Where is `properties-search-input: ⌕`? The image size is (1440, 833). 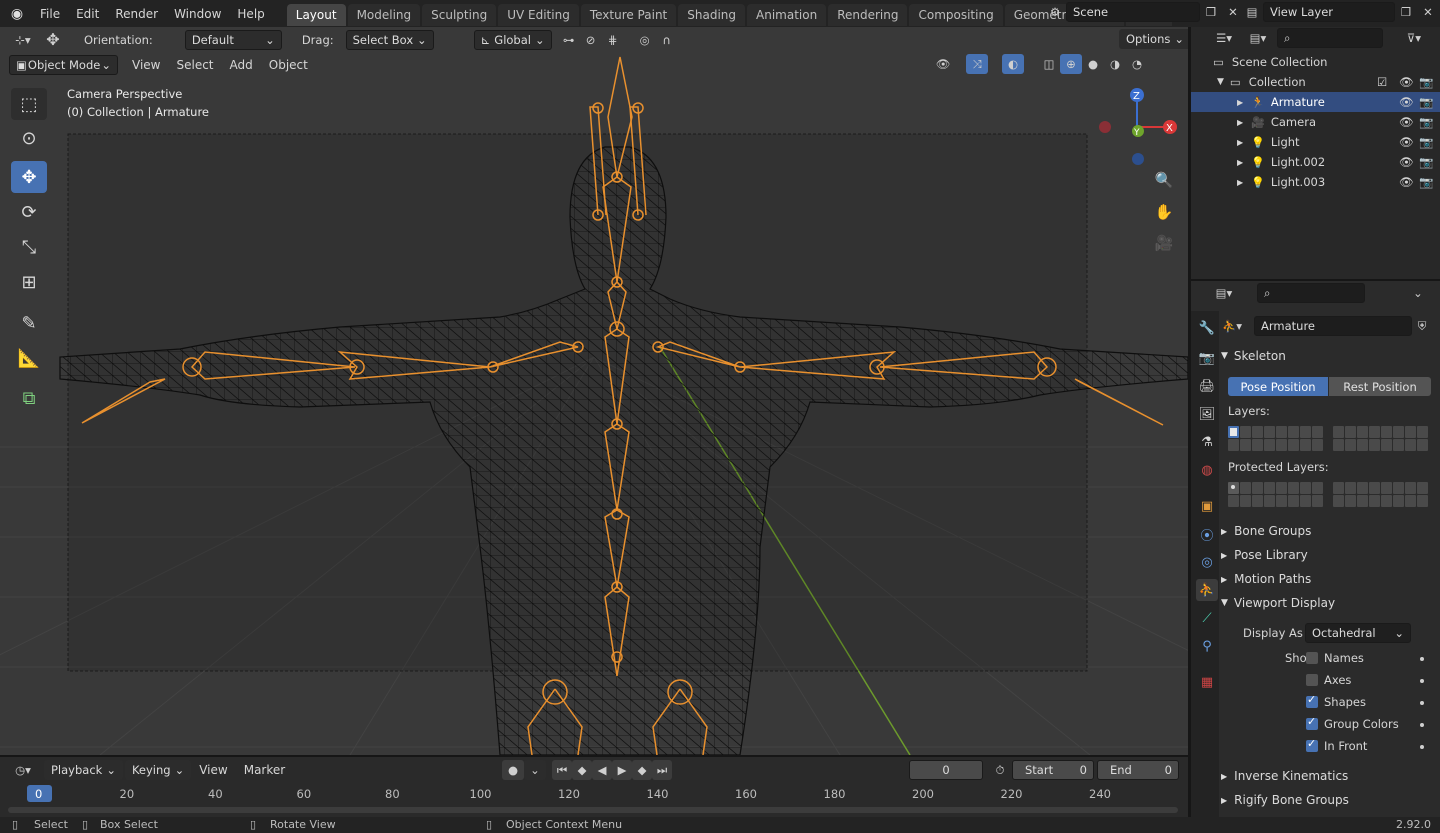 properties-search-input: ⌕ is located at coordinates (1311, 293).